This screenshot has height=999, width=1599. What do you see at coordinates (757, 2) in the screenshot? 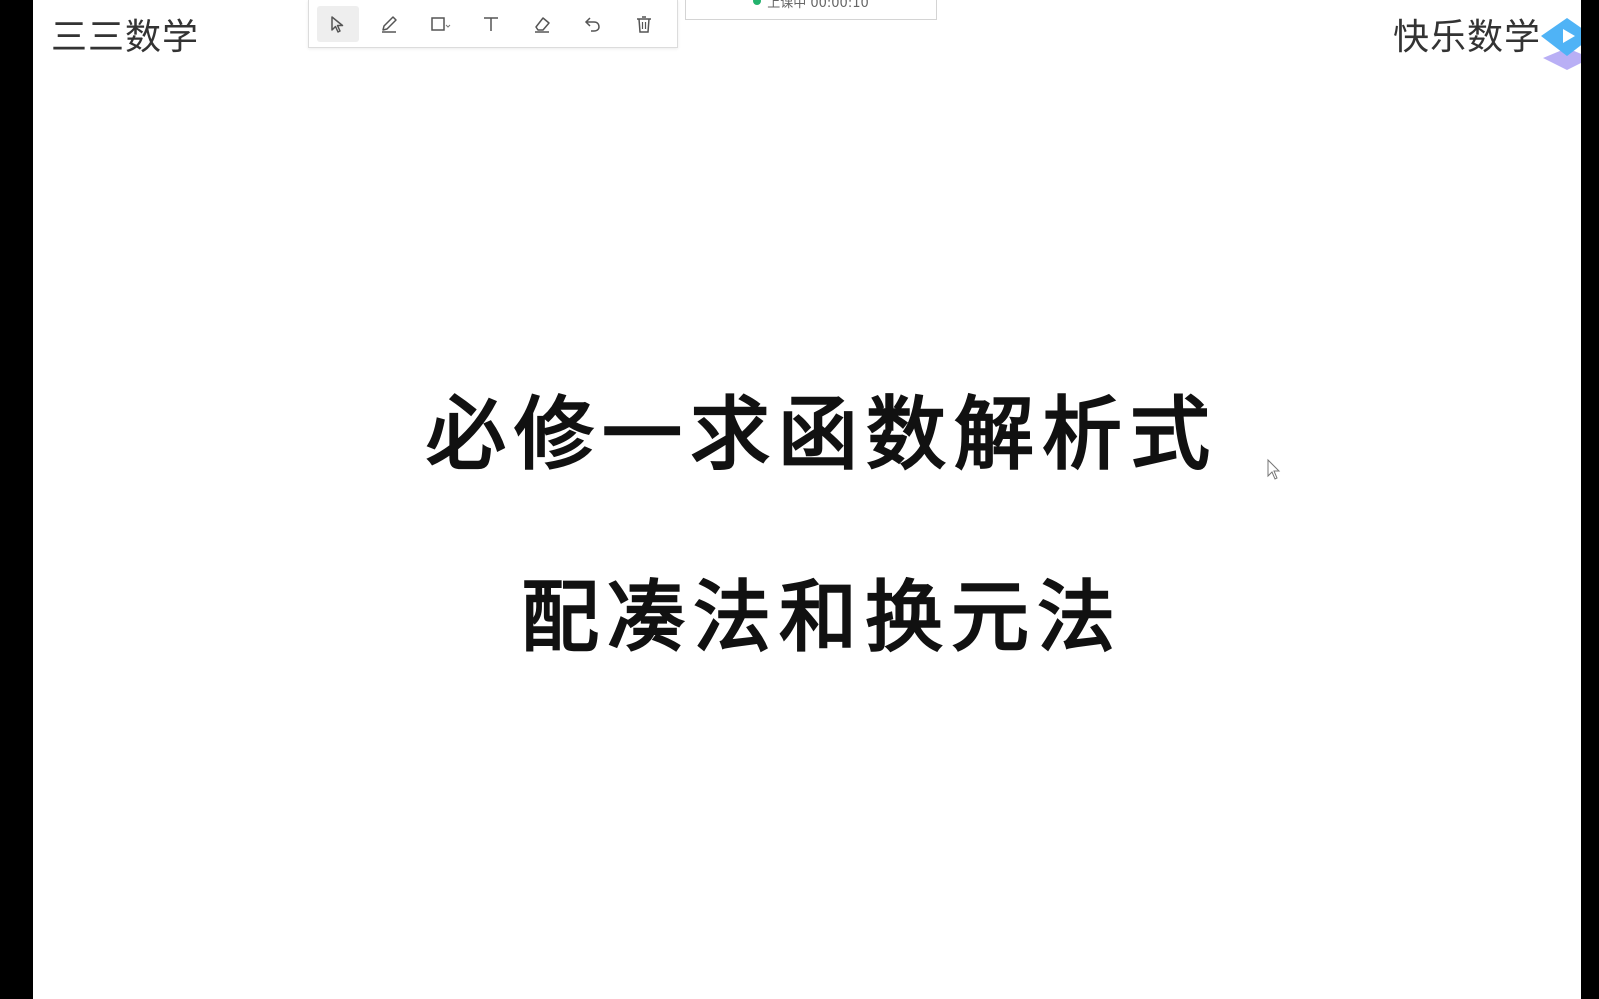
I see `live-dot-icon` at bounding box center [757, 2].